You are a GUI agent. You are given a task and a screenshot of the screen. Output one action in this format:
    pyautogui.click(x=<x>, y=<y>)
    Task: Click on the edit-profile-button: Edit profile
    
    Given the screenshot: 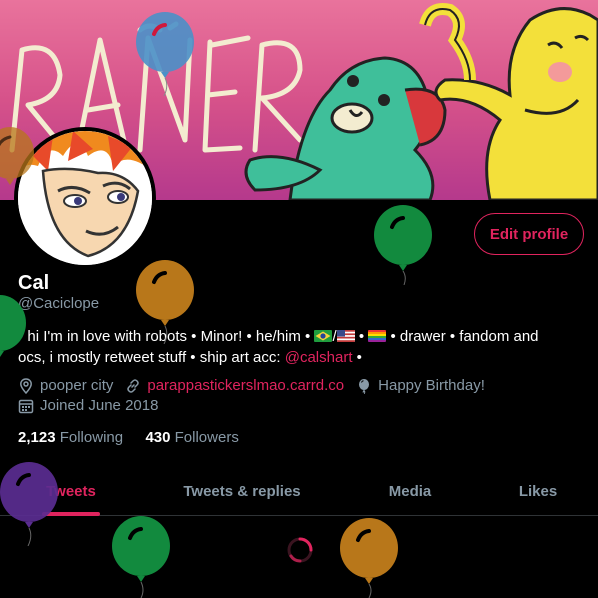 What is the action you would take?
    pyautogui.click(x=529, y=234)
    